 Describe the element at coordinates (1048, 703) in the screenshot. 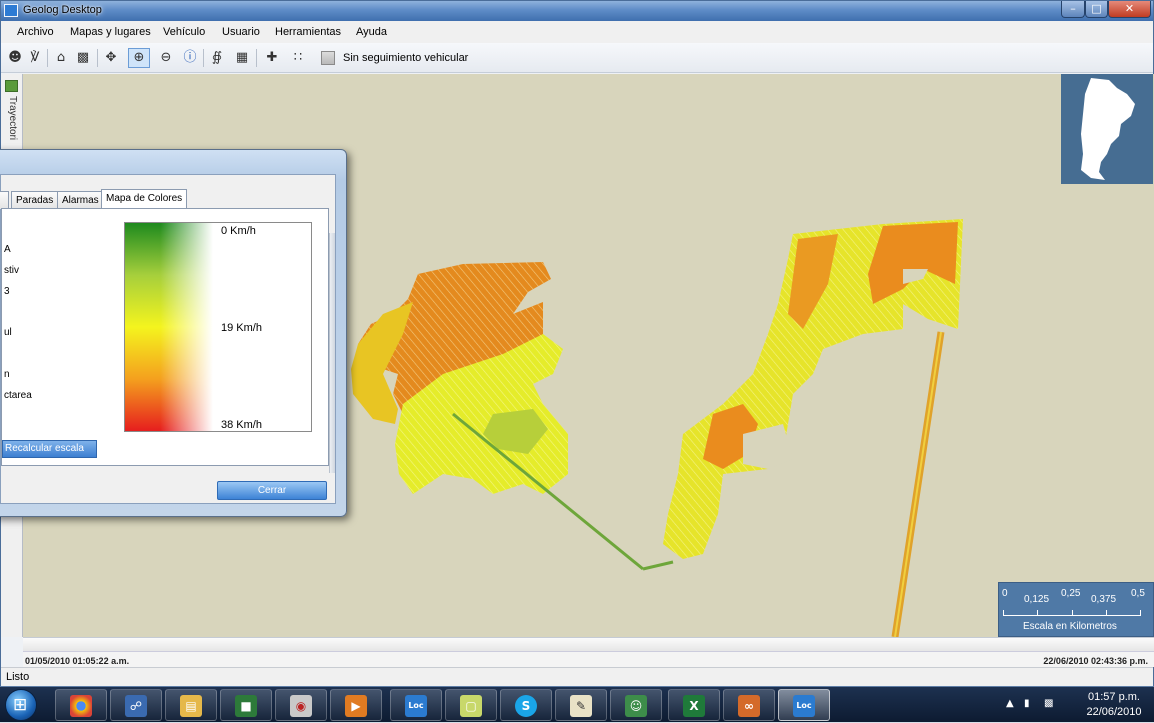

I see `battery-icon: ▩` at that location.